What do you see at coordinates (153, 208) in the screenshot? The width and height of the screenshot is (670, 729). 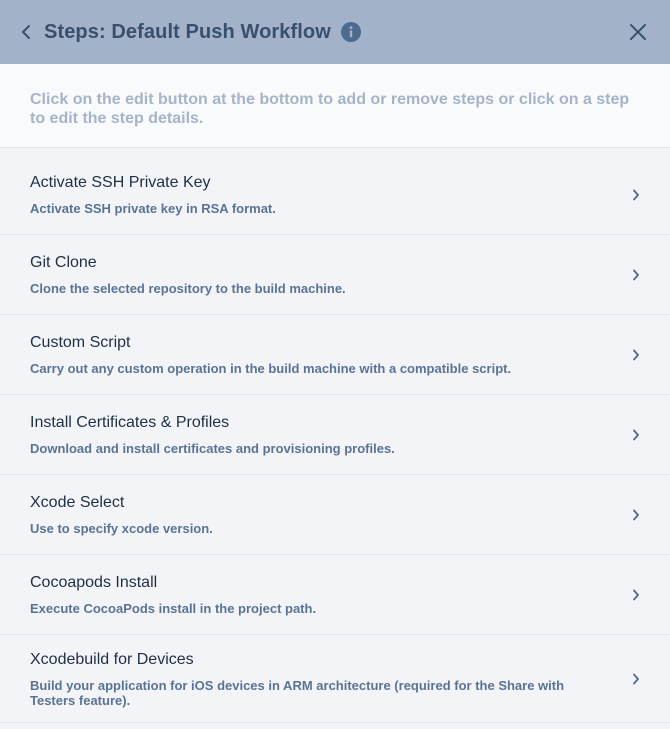 I see `step-description: Activate SSH private key in RSA format.` at bounding box center [153, 208].